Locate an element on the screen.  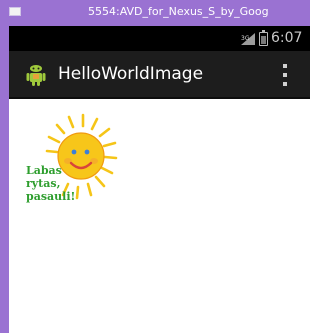
android-robot-icon is located at coordinates (36, 75).